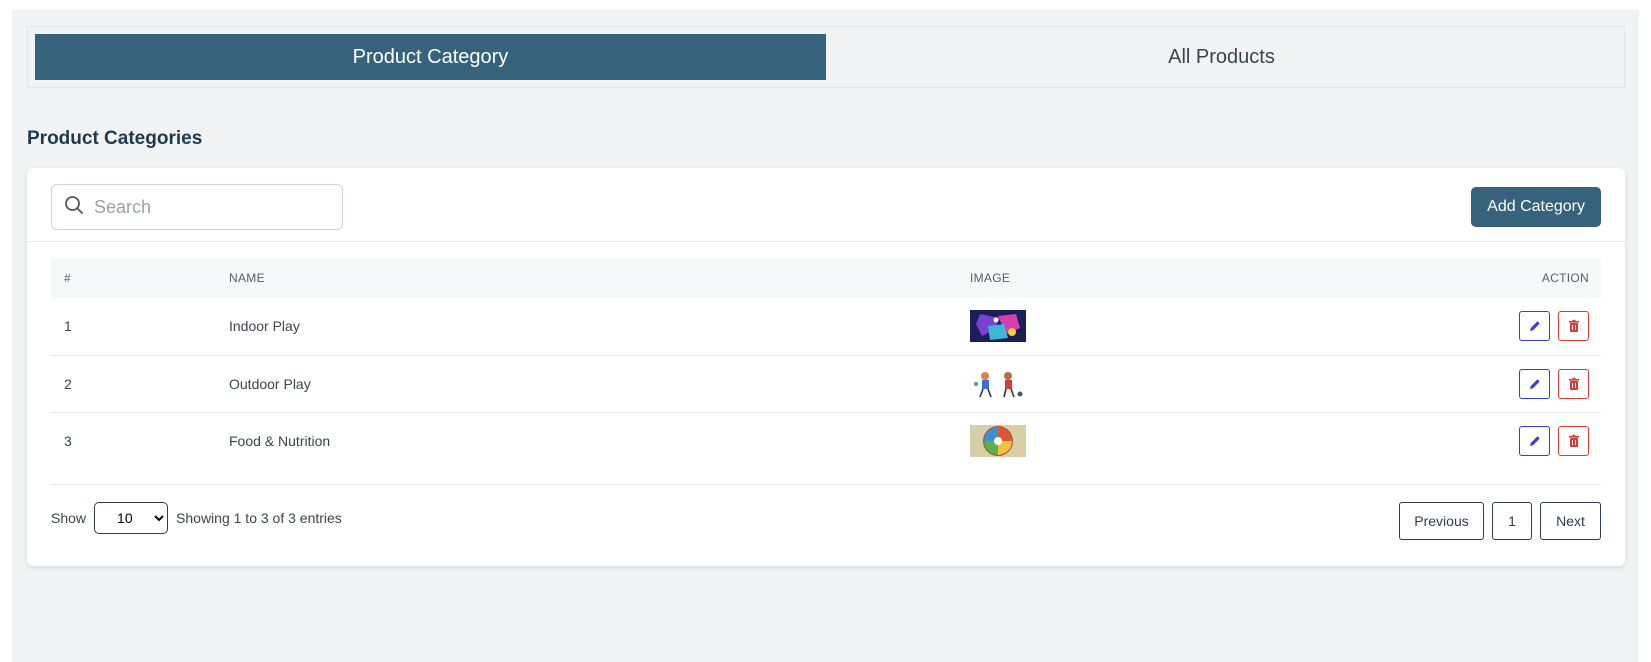 The image size is (1651, 662). Describe the element at coordinates (131, 518) in the screenshot. I see `page-size-select: 10` at that location.